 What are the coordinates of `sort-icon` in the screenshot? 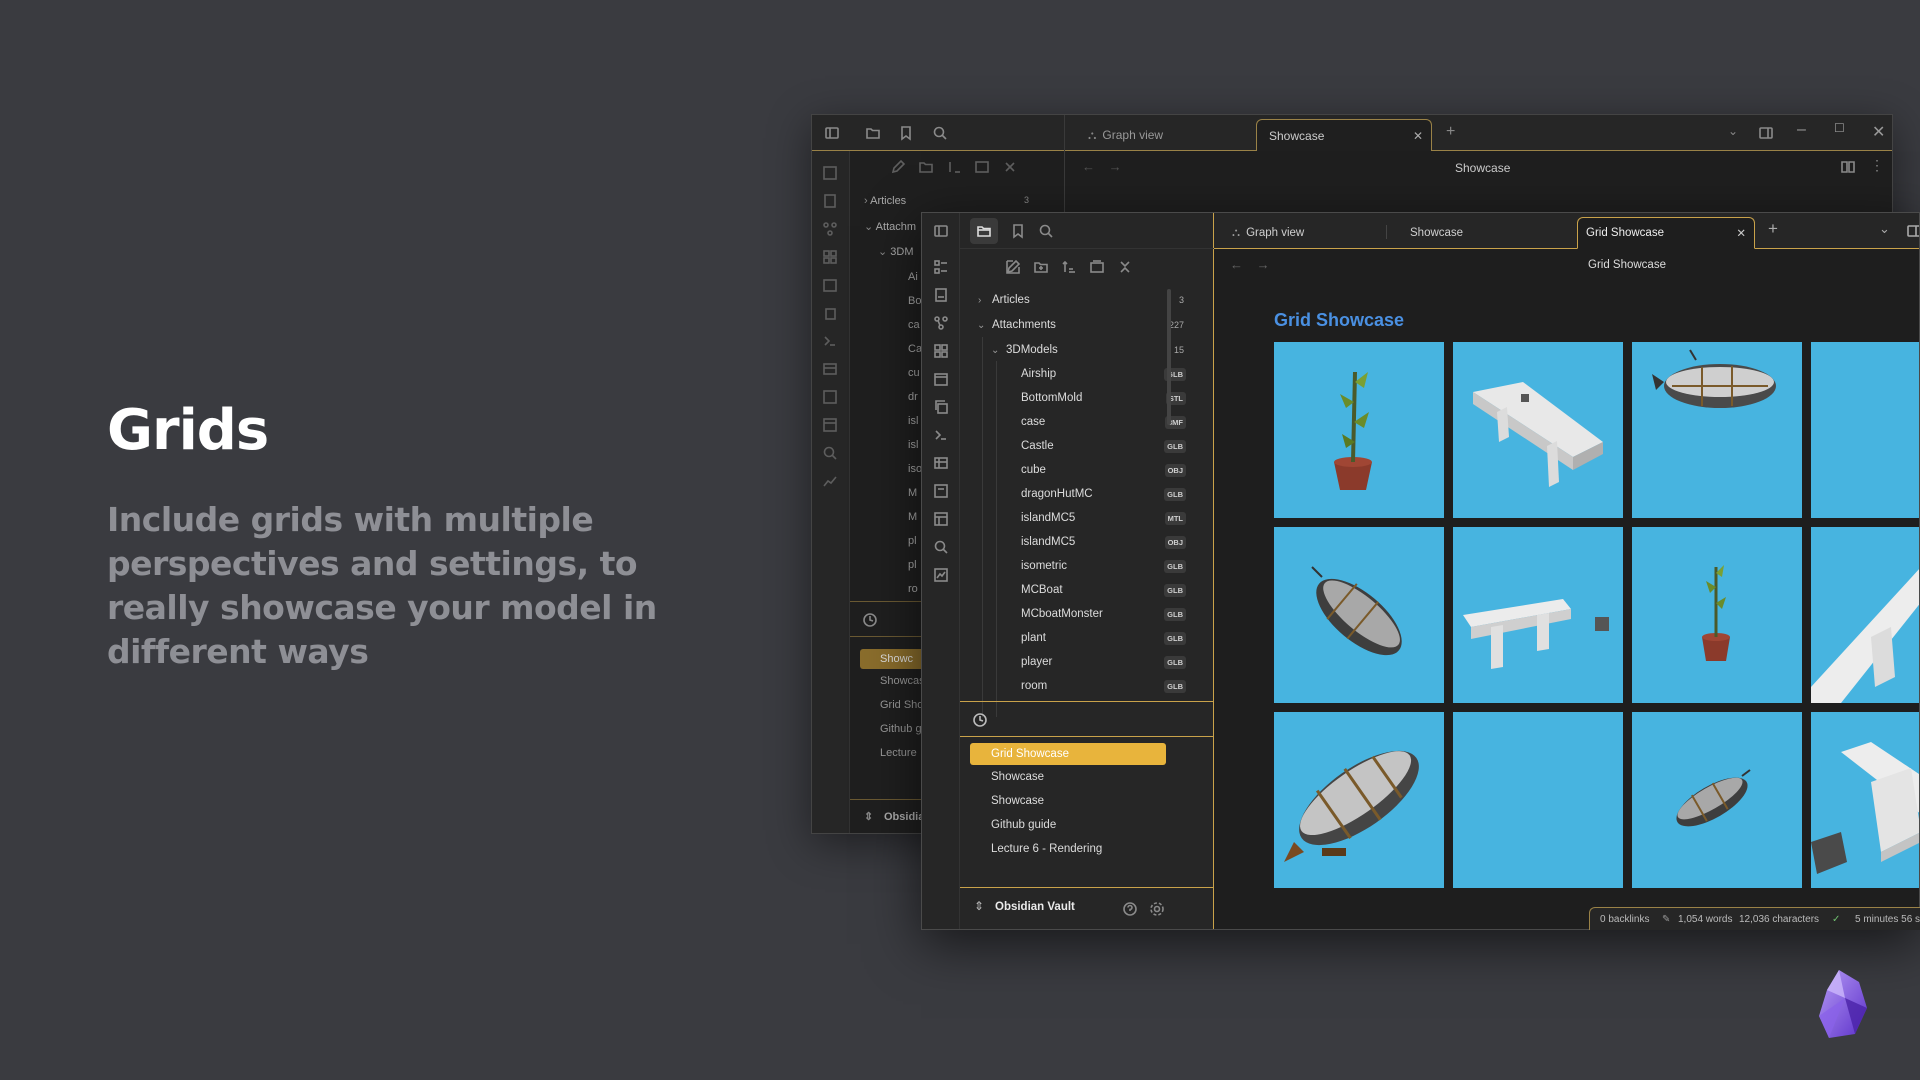 It's located at (954, 167).